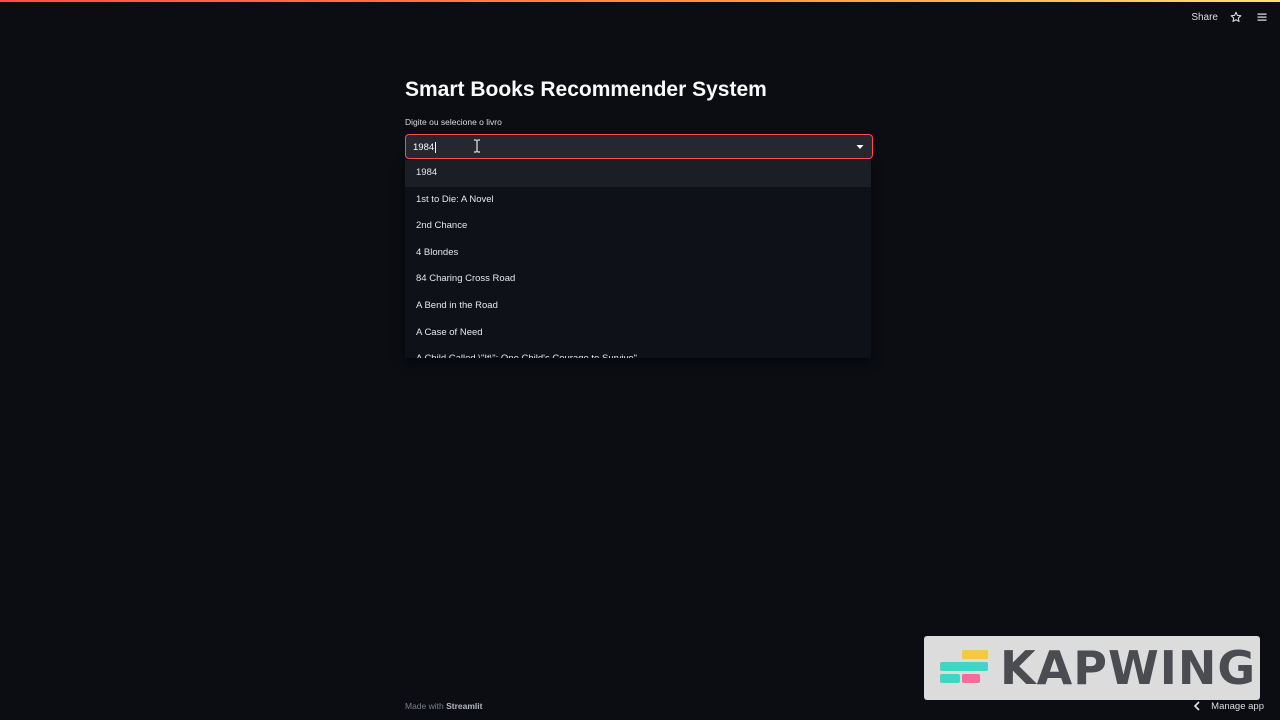  Describe the element at coordinates (1236, 17) in the screenshot. I see `star-icon` at that location.